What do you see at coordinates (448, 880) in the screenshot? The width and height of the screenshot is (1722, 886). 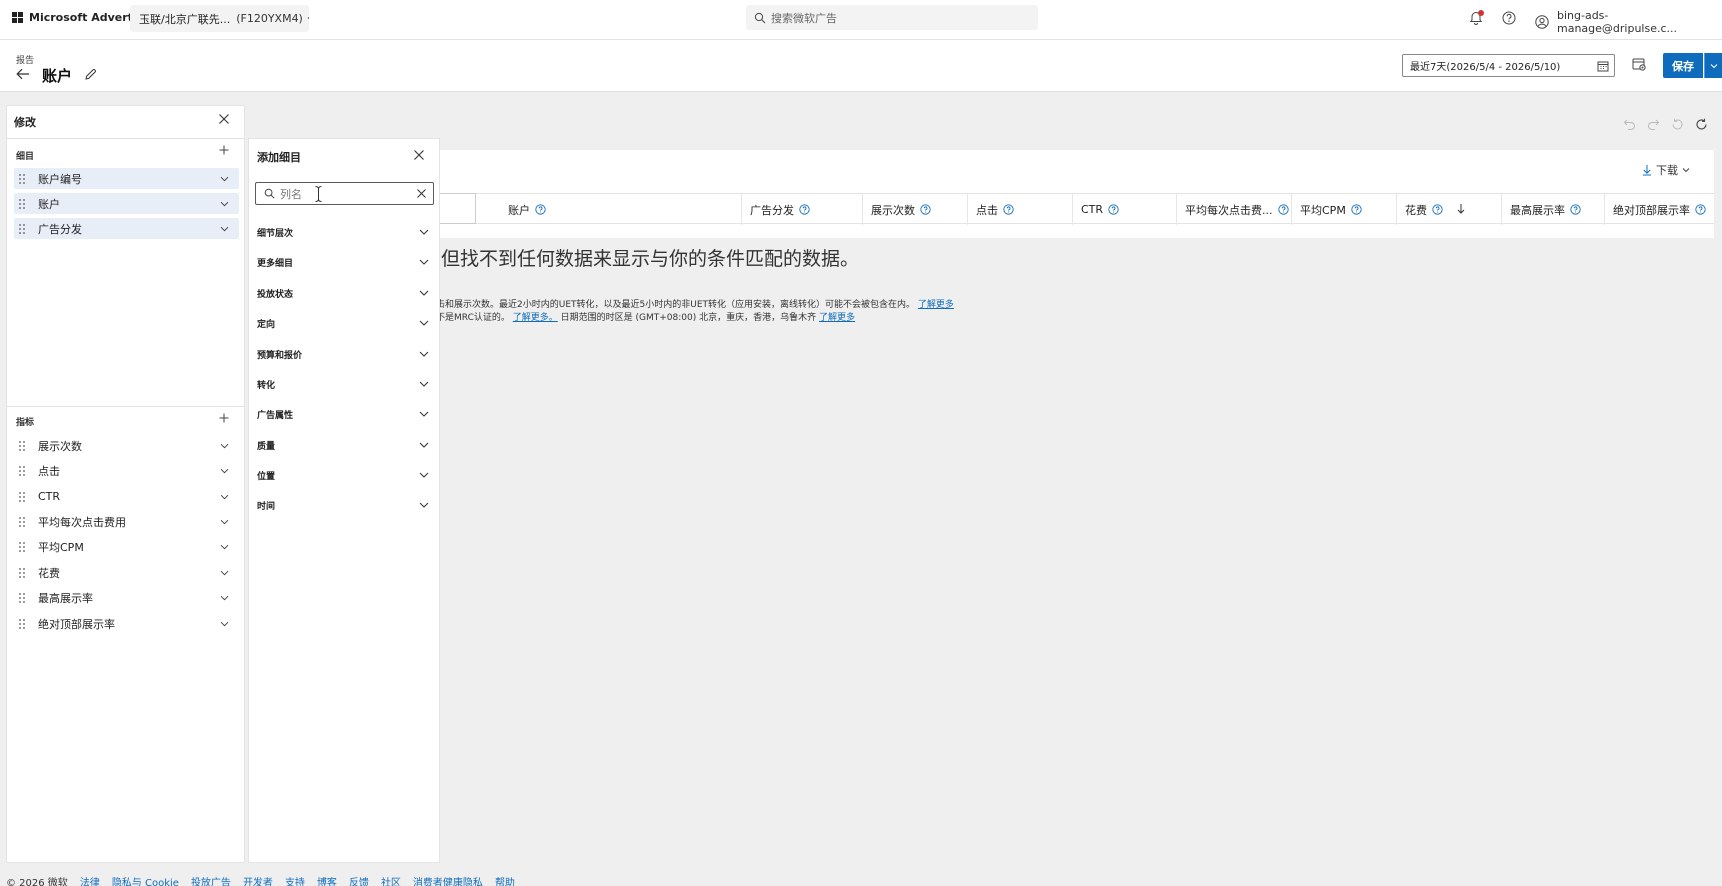 I see `footer-link-health-privacy: 消费者健康隐私` at bounding box center [448, 880].